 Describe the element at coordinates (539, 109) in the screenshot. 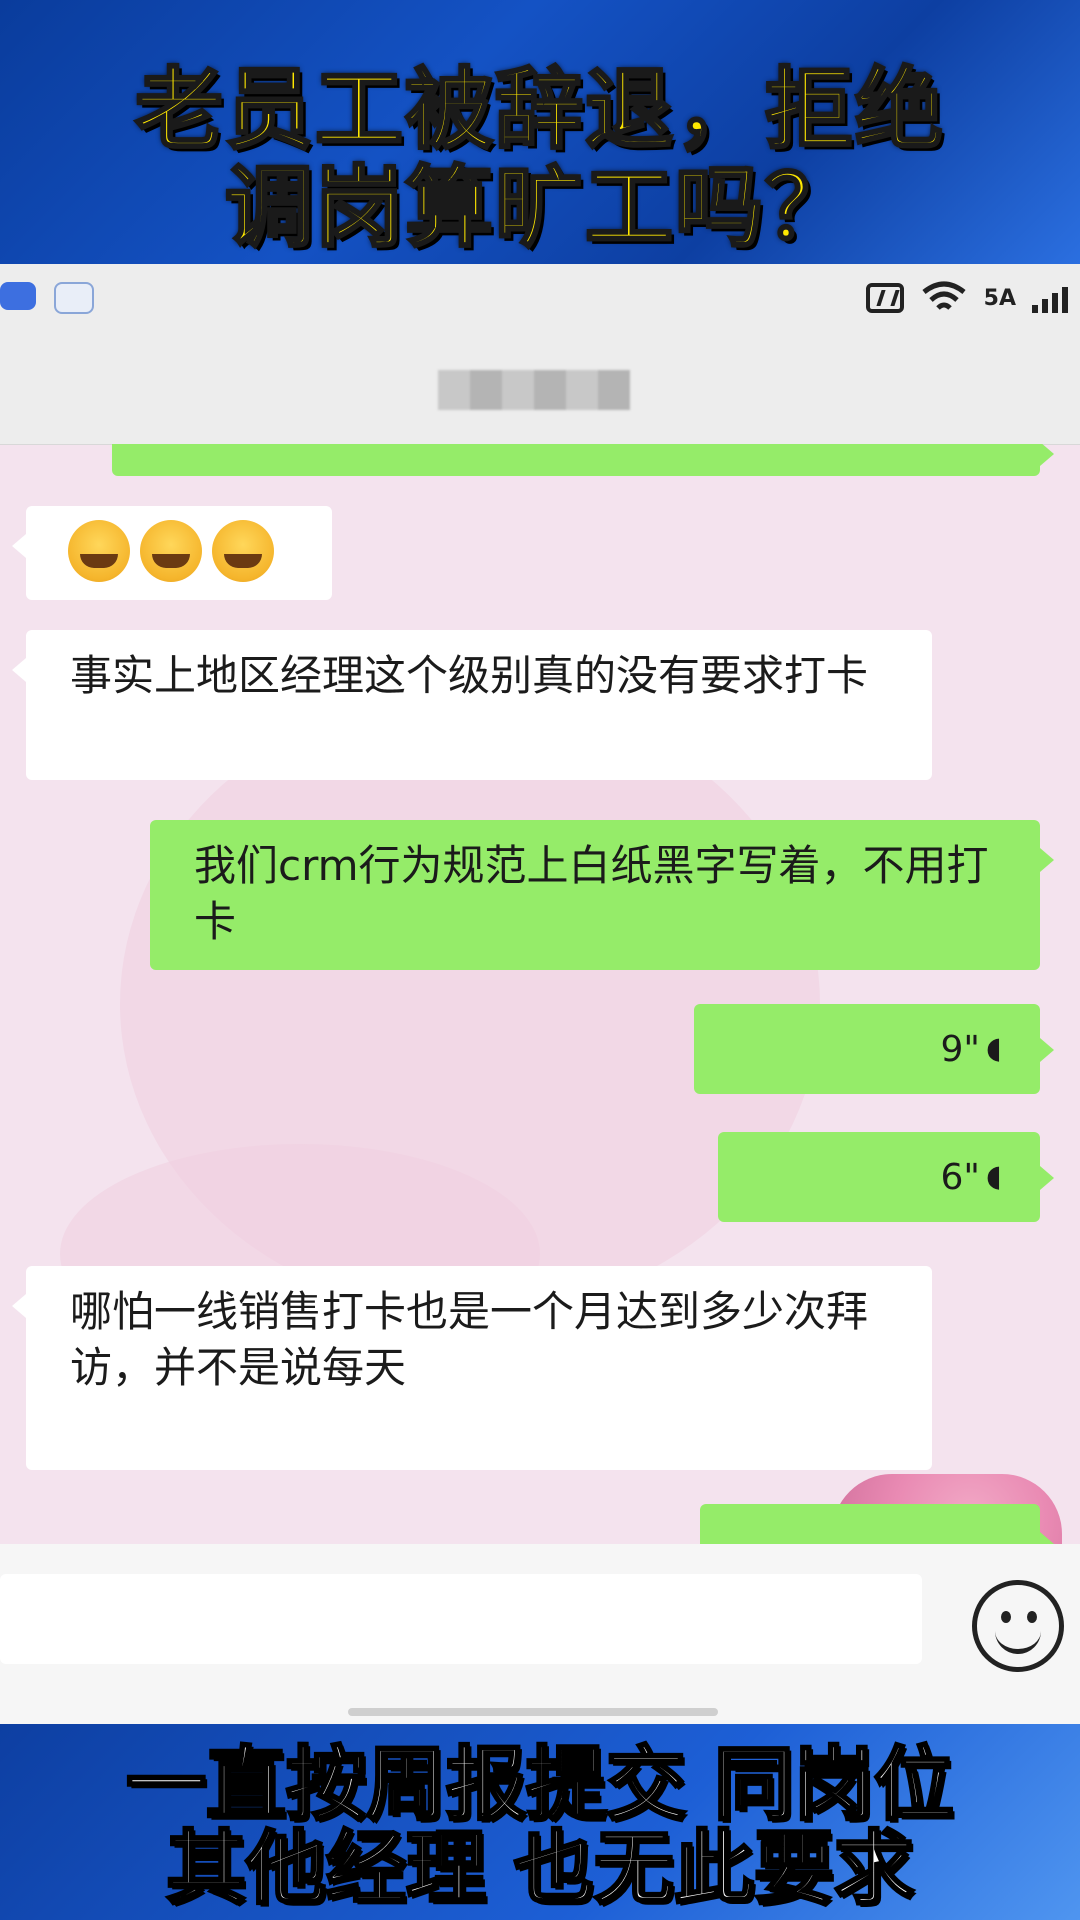

I see `title-line-1: 老员工被辞退，拒绝` at that location.